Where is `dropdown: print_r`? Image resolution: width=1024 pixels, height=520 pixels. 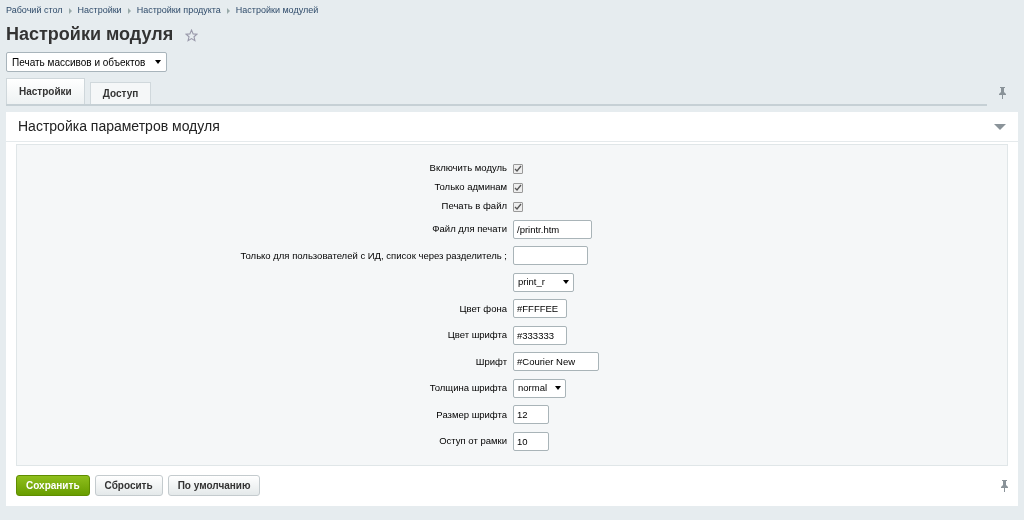
dropdown: print_r is located at coordinates (543, 282).